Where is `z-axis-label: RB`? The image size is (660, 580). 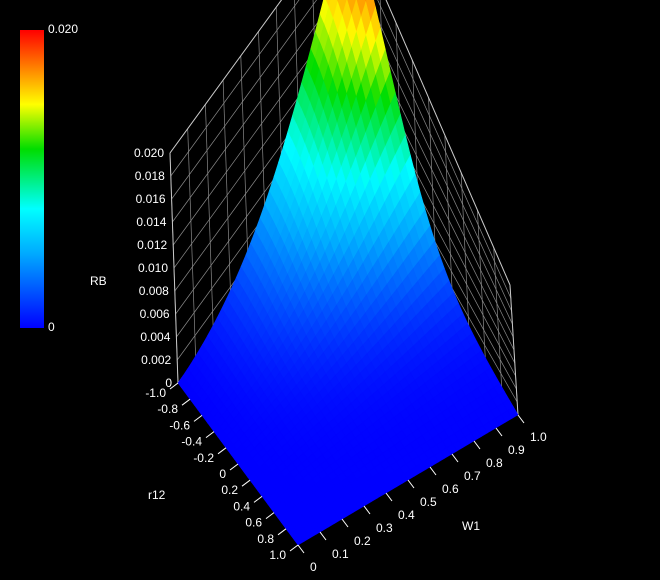
z-axis-label: RB is located at coordinates (98, 281).